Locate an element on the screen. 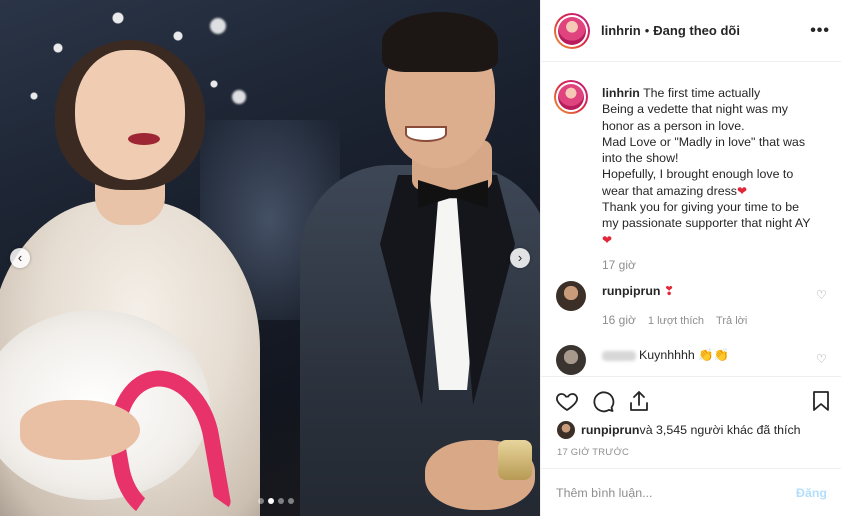  bride-lips is located at coordinates (144, 139).